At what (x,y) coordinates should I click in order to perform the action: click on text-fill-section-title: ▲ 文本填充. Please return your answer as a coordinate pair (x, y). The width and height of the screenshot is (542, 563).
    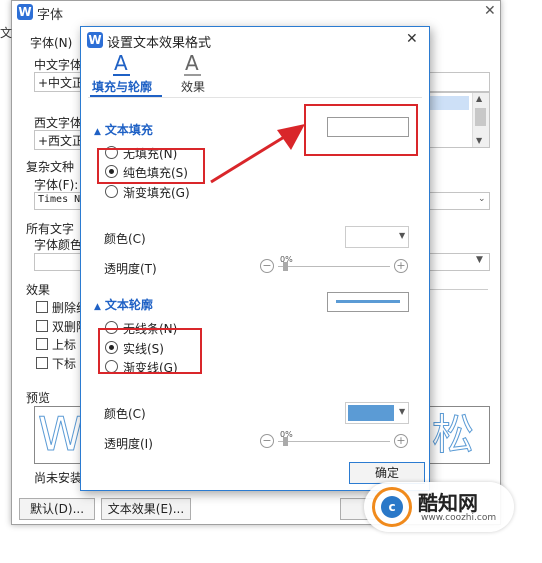
    Looking at the image, I should click on (123, 129).